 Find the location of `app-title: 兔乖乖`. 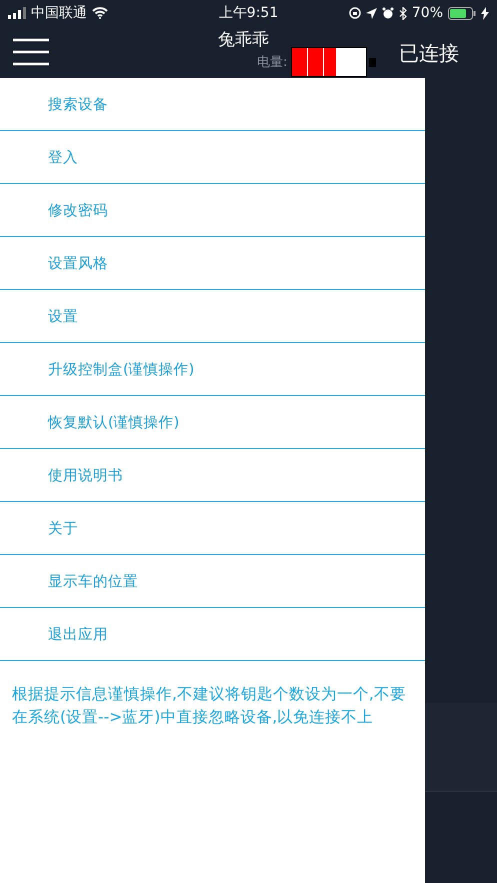

app-title: 兔乖乖 is located at coordinates (243, 40).